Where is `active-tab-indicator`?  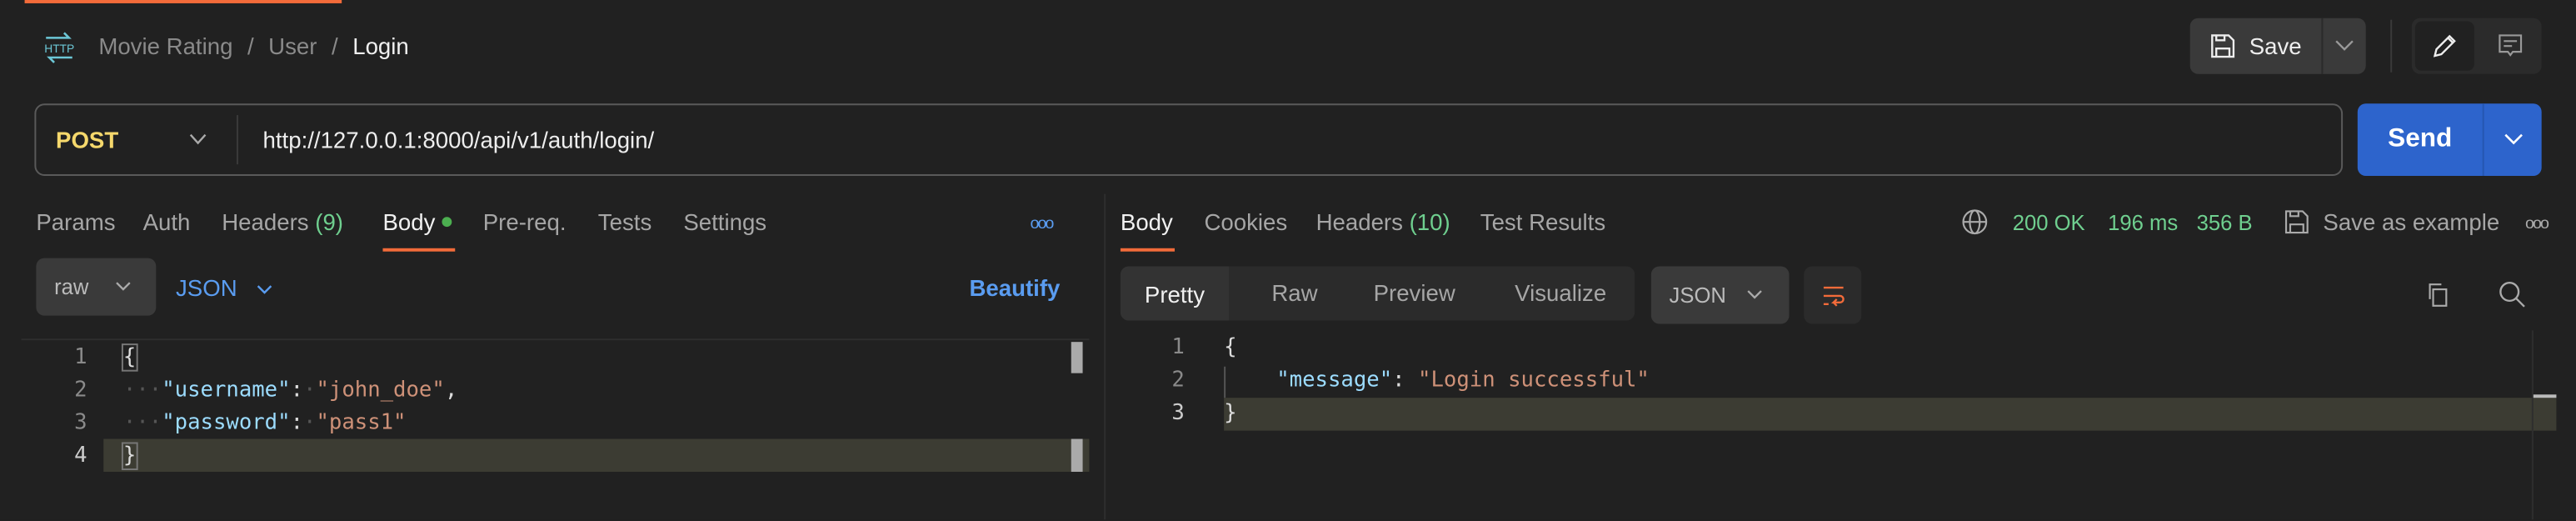 active-tab-indicator is located at coordinates (183, 1).